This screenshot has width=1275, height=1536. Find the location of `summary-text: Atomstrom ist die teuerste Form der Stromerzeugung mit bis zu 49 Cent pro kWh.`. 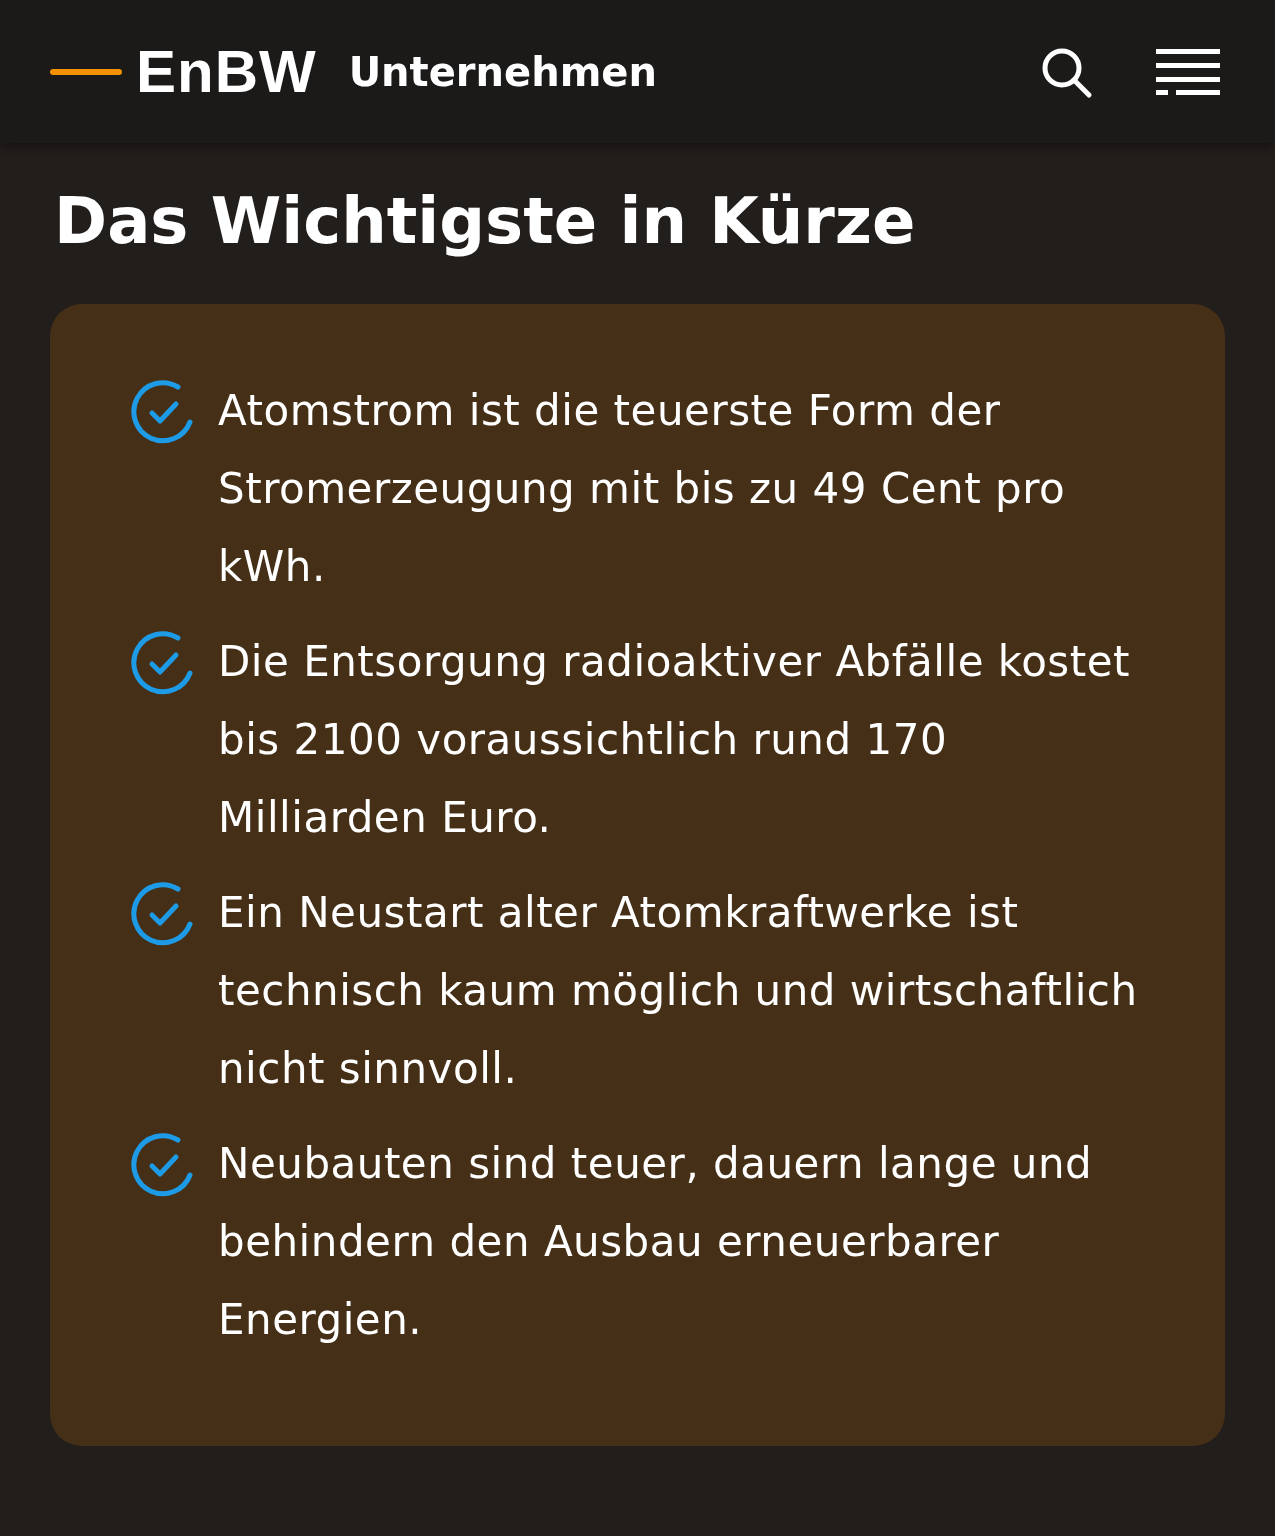

summary-text: Atomstrom ist die teuerste Form der Stromerzeugung mit bis zu 49 Cent pro kWh. is located at coordinates (642, 488).